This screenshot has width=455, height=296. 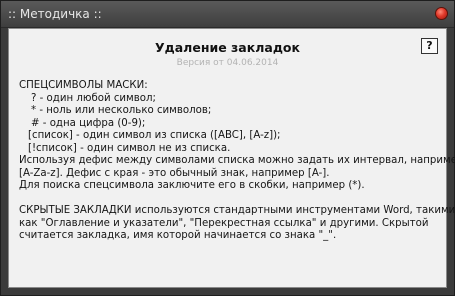 What do you see at coordinates (93, 98) in the screenshot?
I see `text-line: ? - один любой символ;` at bounding box center [93, 98].